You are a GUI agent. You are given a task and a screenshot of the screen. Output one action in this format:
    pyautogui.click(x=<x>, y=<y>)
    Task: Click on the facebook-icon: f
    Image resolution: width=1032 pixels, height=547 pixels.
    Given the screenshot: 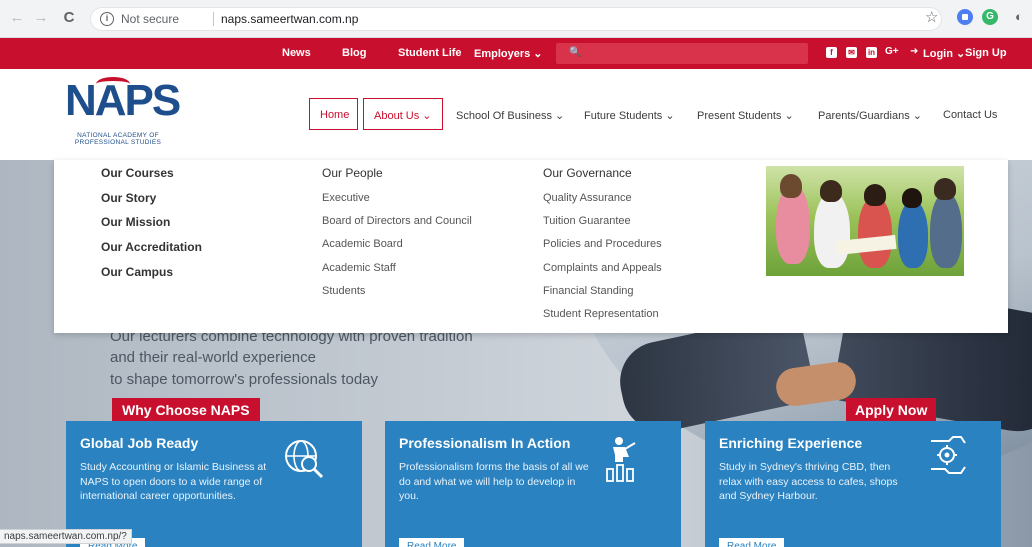 What is the action you would take?
    pyautogui.click(x=831, y=52)
    